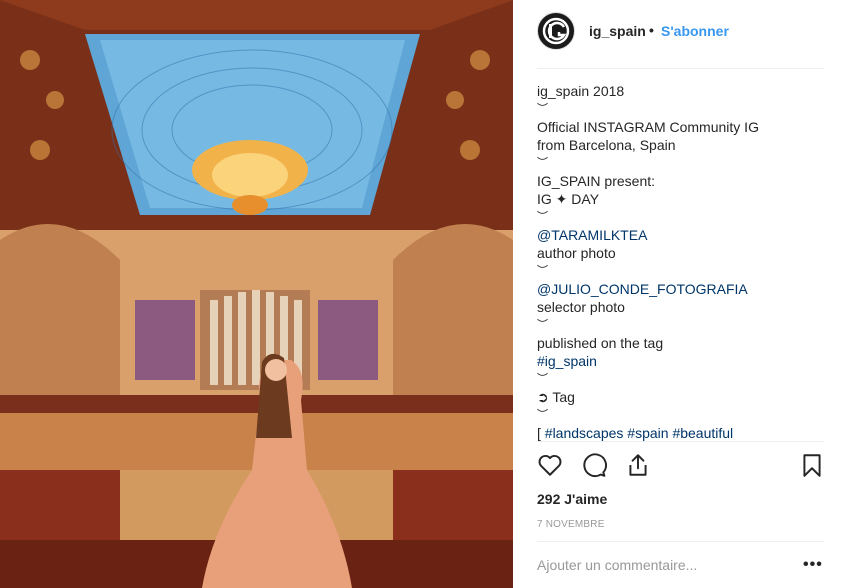  I want to click on comment-bubble-icon, so click(595, 465).